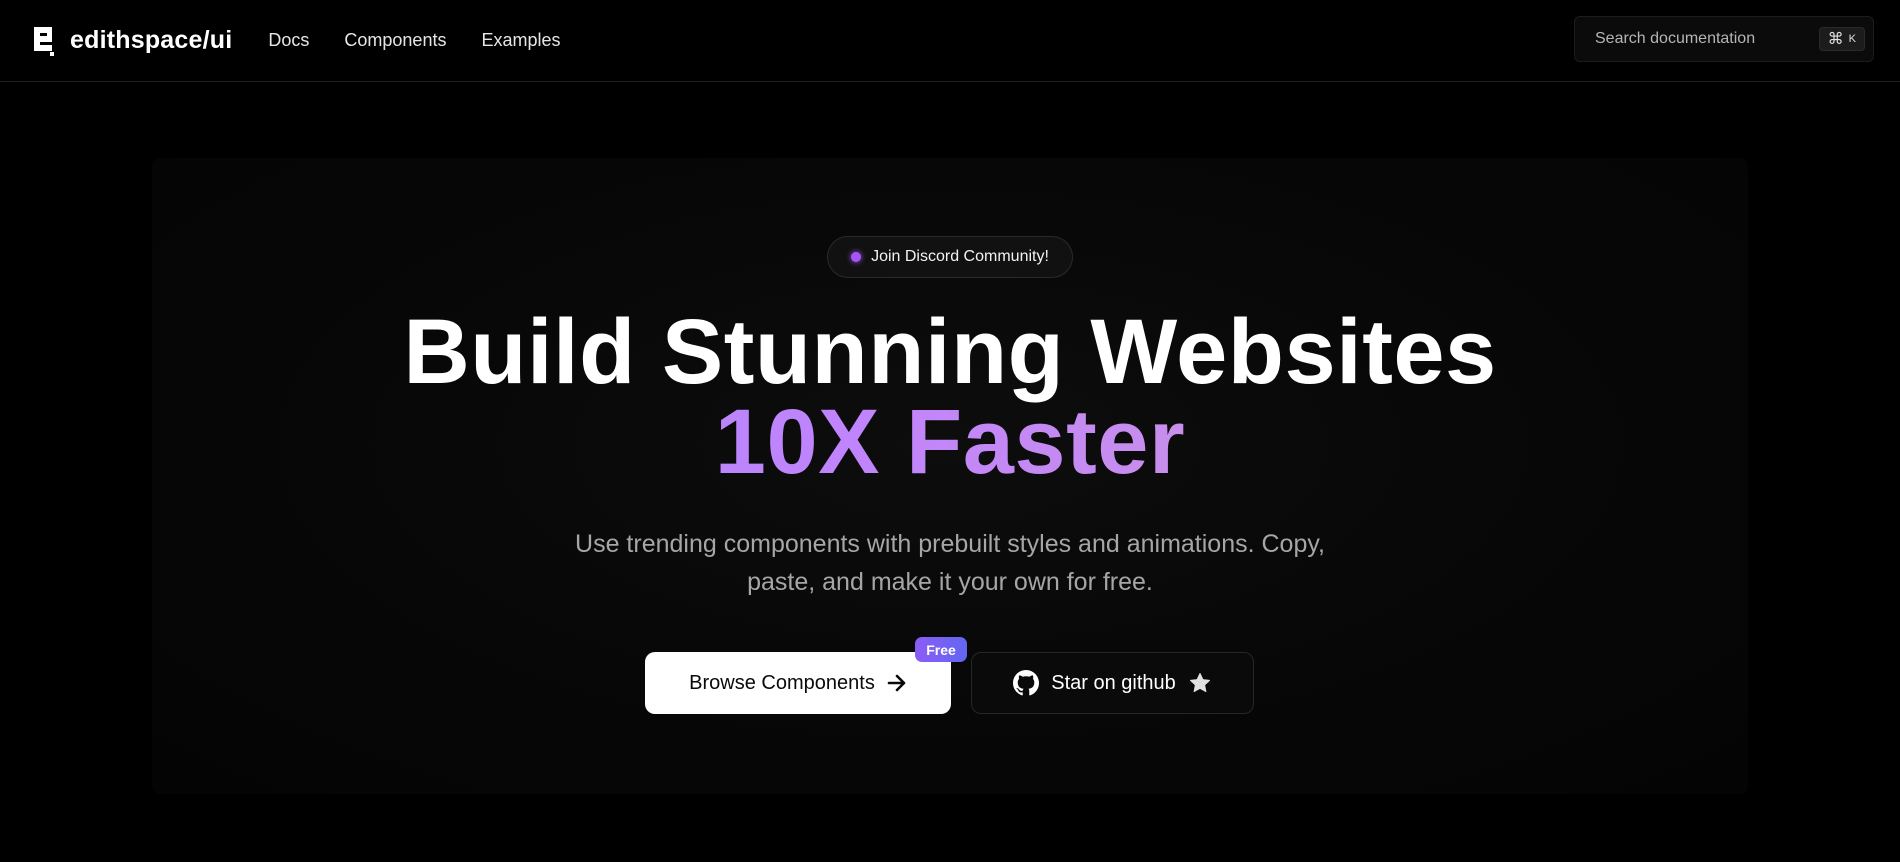  Describe the element at coordinates (950, 352) in the screenshot. I see `hero-headline-line1: Build Stunning Websites` at that location.